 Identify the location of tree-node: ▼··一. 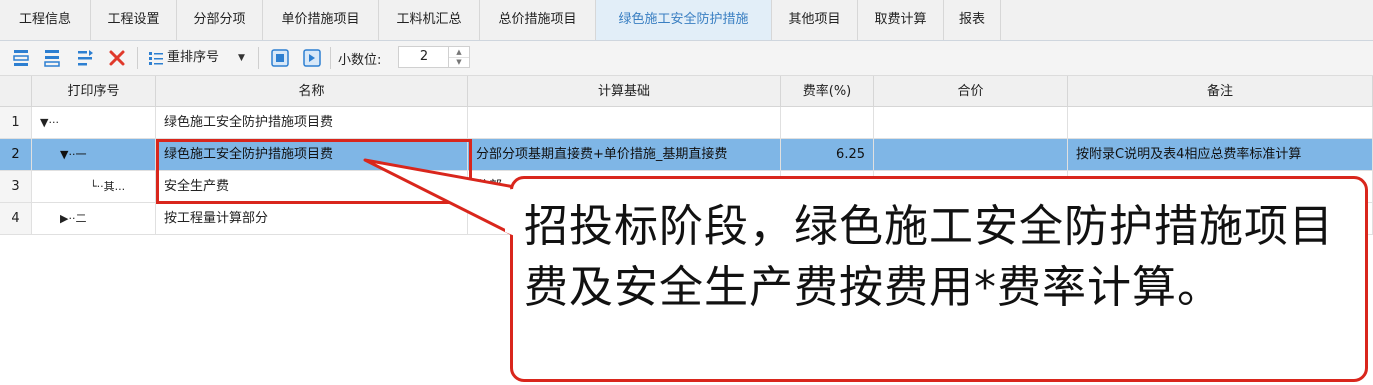
(94, 155).